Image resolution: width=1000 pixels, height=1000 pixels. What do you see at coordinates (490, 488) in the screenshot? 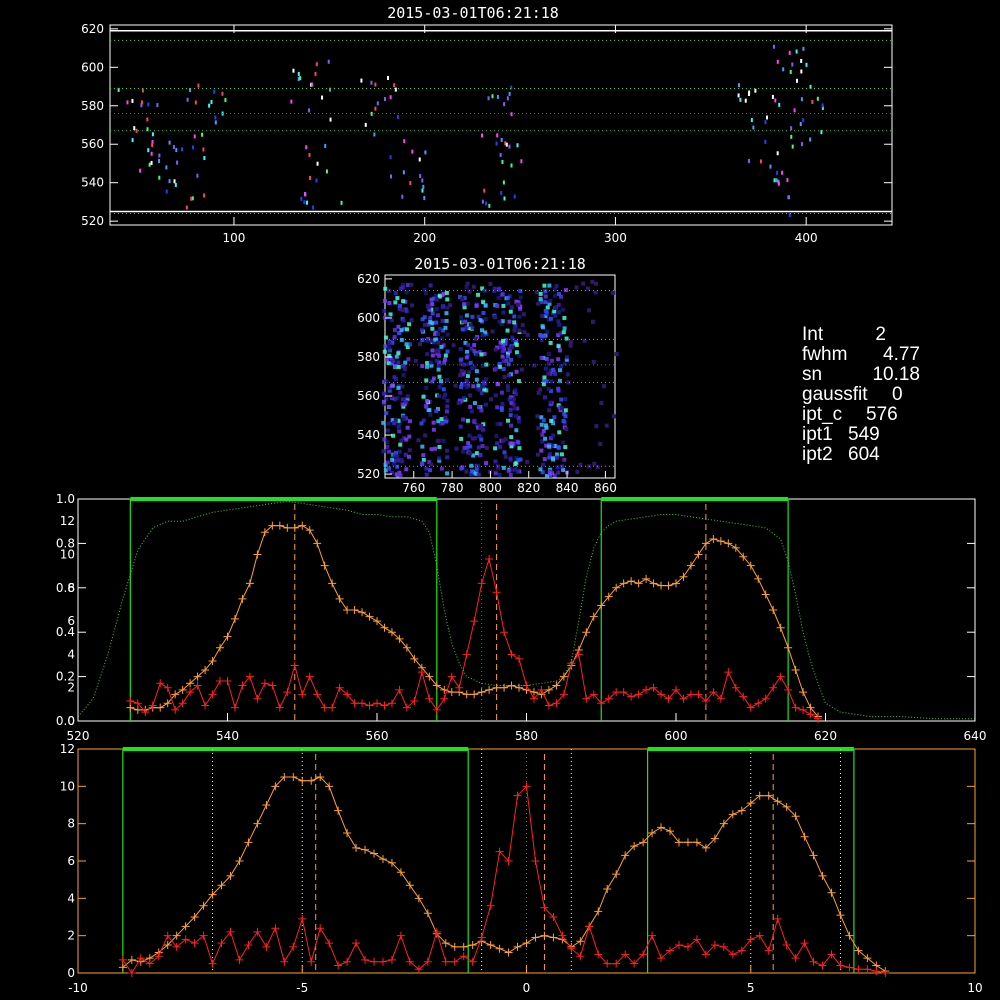
I see `x-tick-label: 800` at bounding box center [490, 488].